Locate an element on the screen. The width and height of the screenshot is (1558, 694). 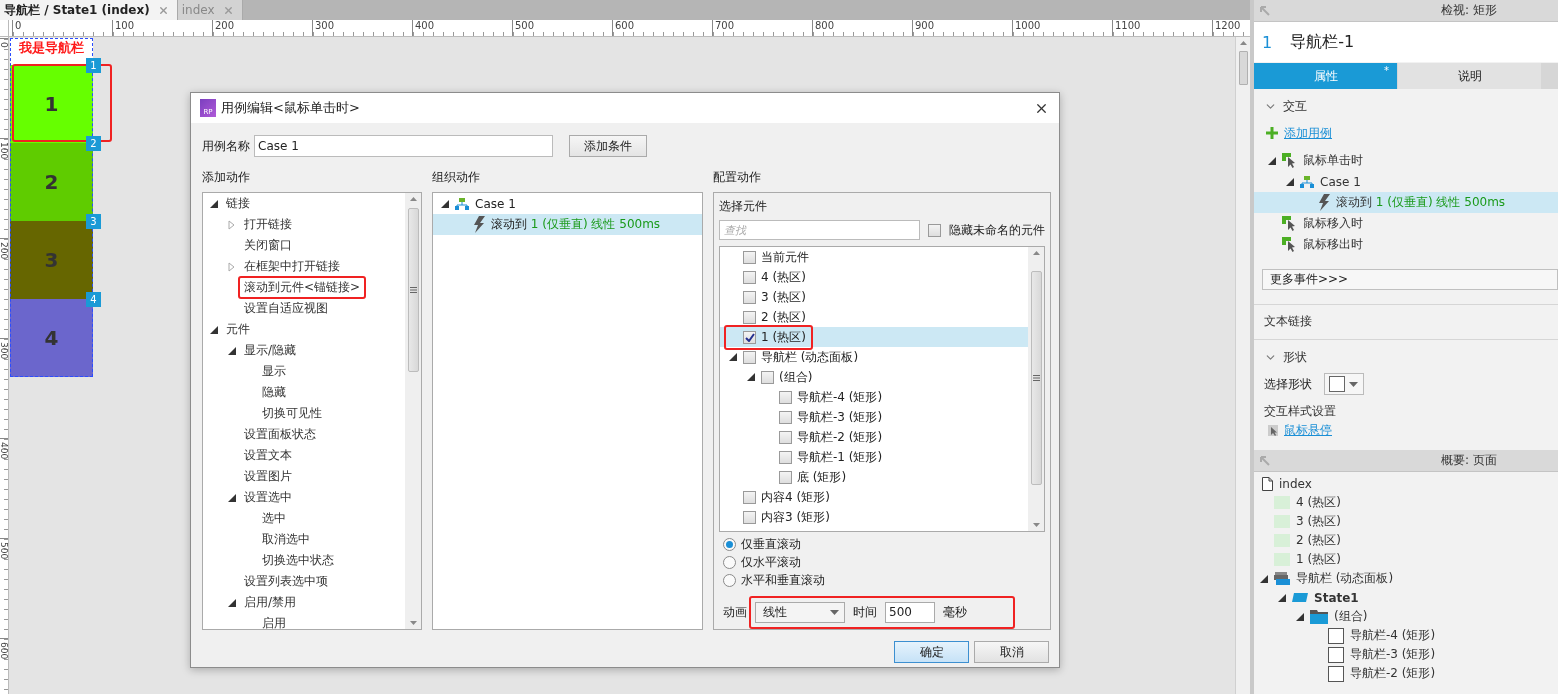
action-item: 设置文本 is located at coordinates (268, 455).